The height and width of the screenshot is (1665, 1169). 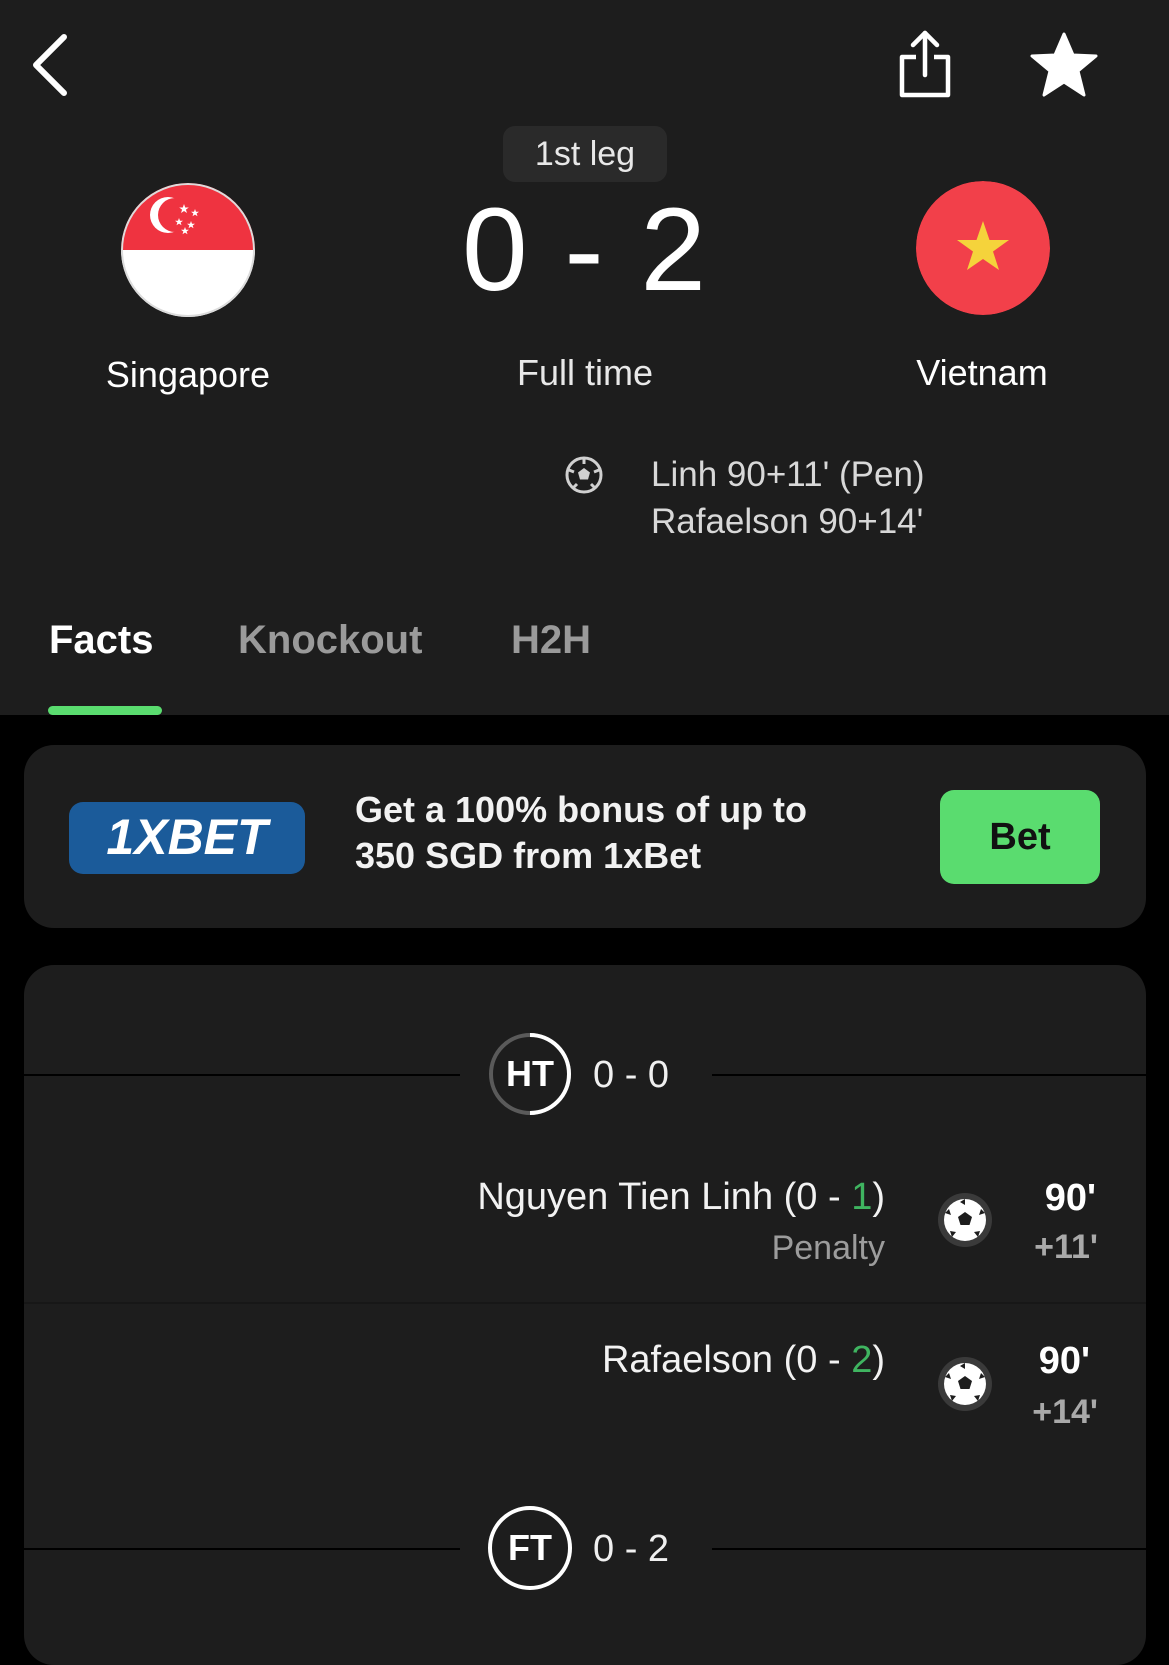 I want to click on singapore-flag-graphic, so click(x=188, y=250).